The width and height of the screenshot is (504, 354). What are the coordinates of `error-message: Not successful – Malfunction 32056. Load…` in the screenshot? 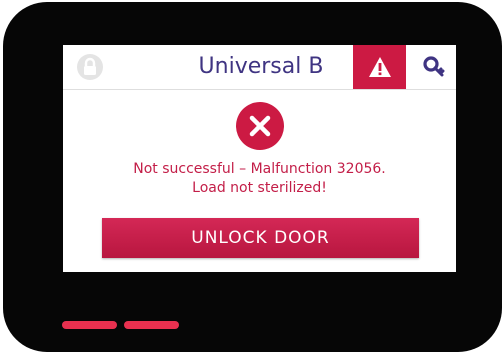 It's located at (259, 179).